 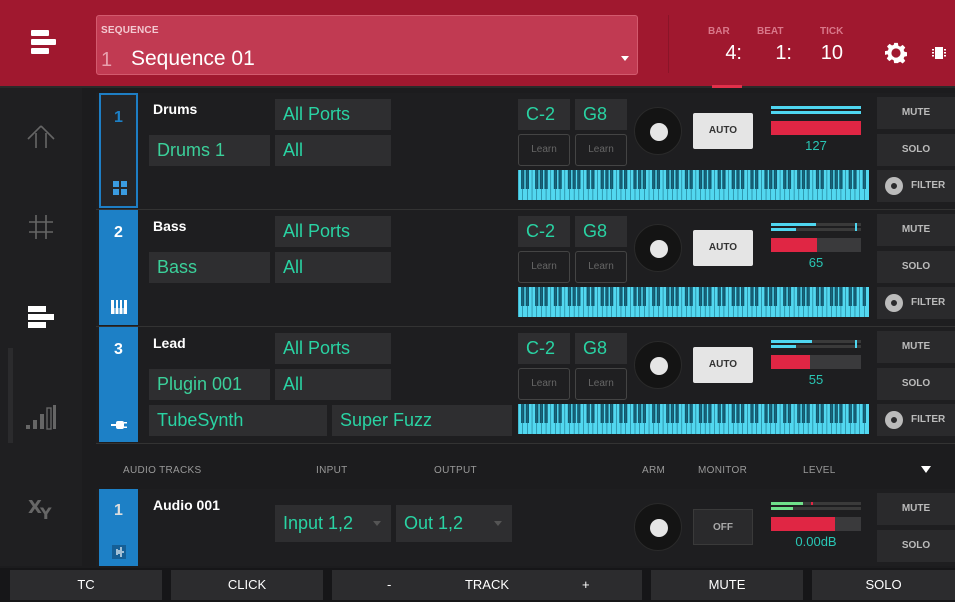 What do you see at coordinates (118, 150) in the screenshot?
I see `track-number-cell: 1` at bounding box center [118, 150].